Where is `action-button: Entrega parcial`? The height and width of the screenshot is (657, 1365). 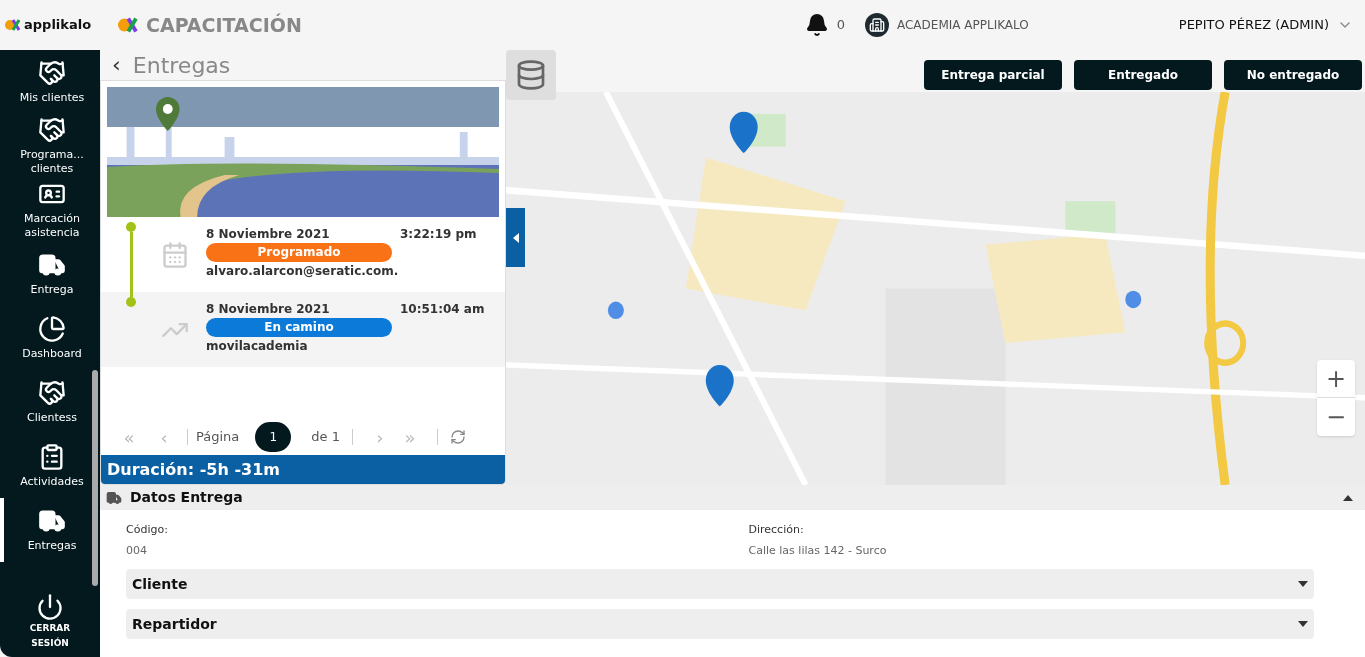 action-button: Entrega parcial is located at coordinates (993, 75).